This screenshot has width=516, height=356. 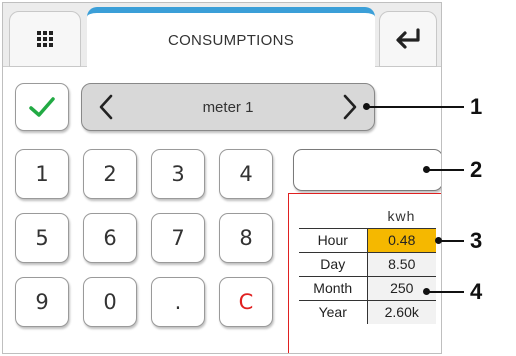 I want to click on row-label-hour: Hour, so click(x=333, y=239).